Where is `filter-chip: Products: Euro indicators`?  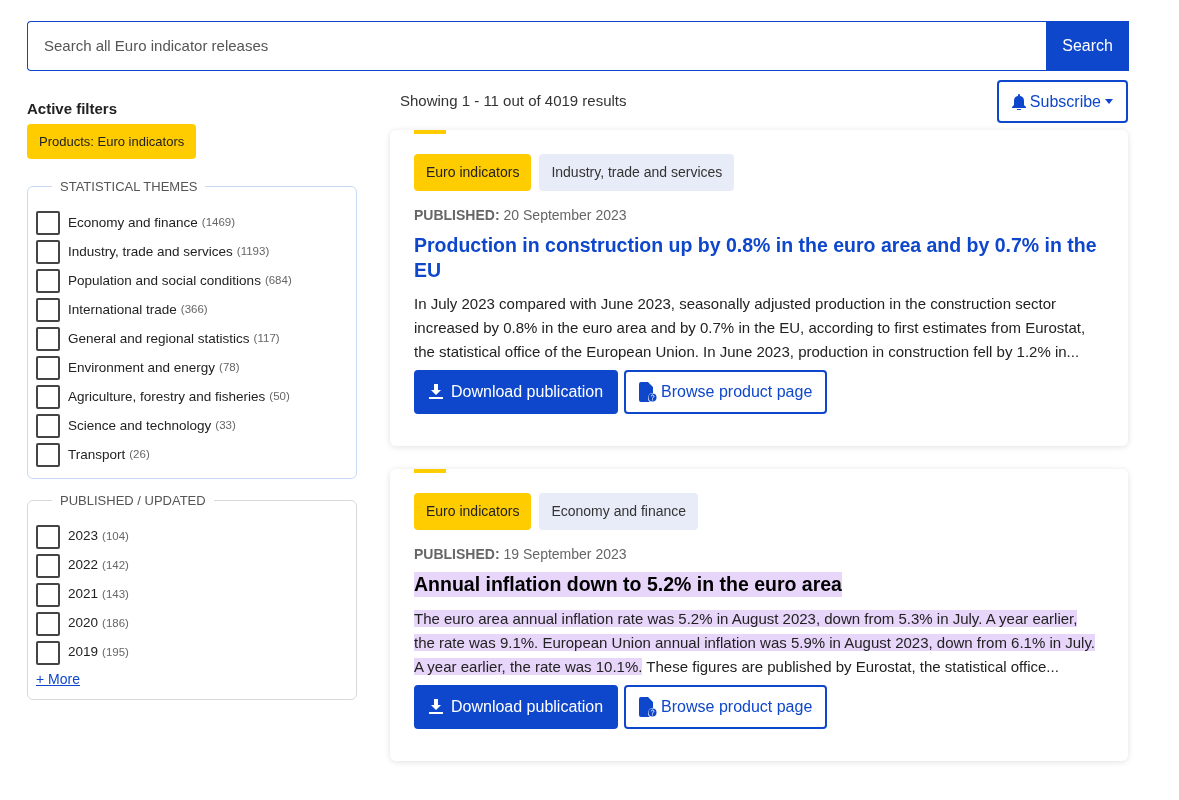
filter-chip: Products: Euro indicators is located at coordinates (112, 141).